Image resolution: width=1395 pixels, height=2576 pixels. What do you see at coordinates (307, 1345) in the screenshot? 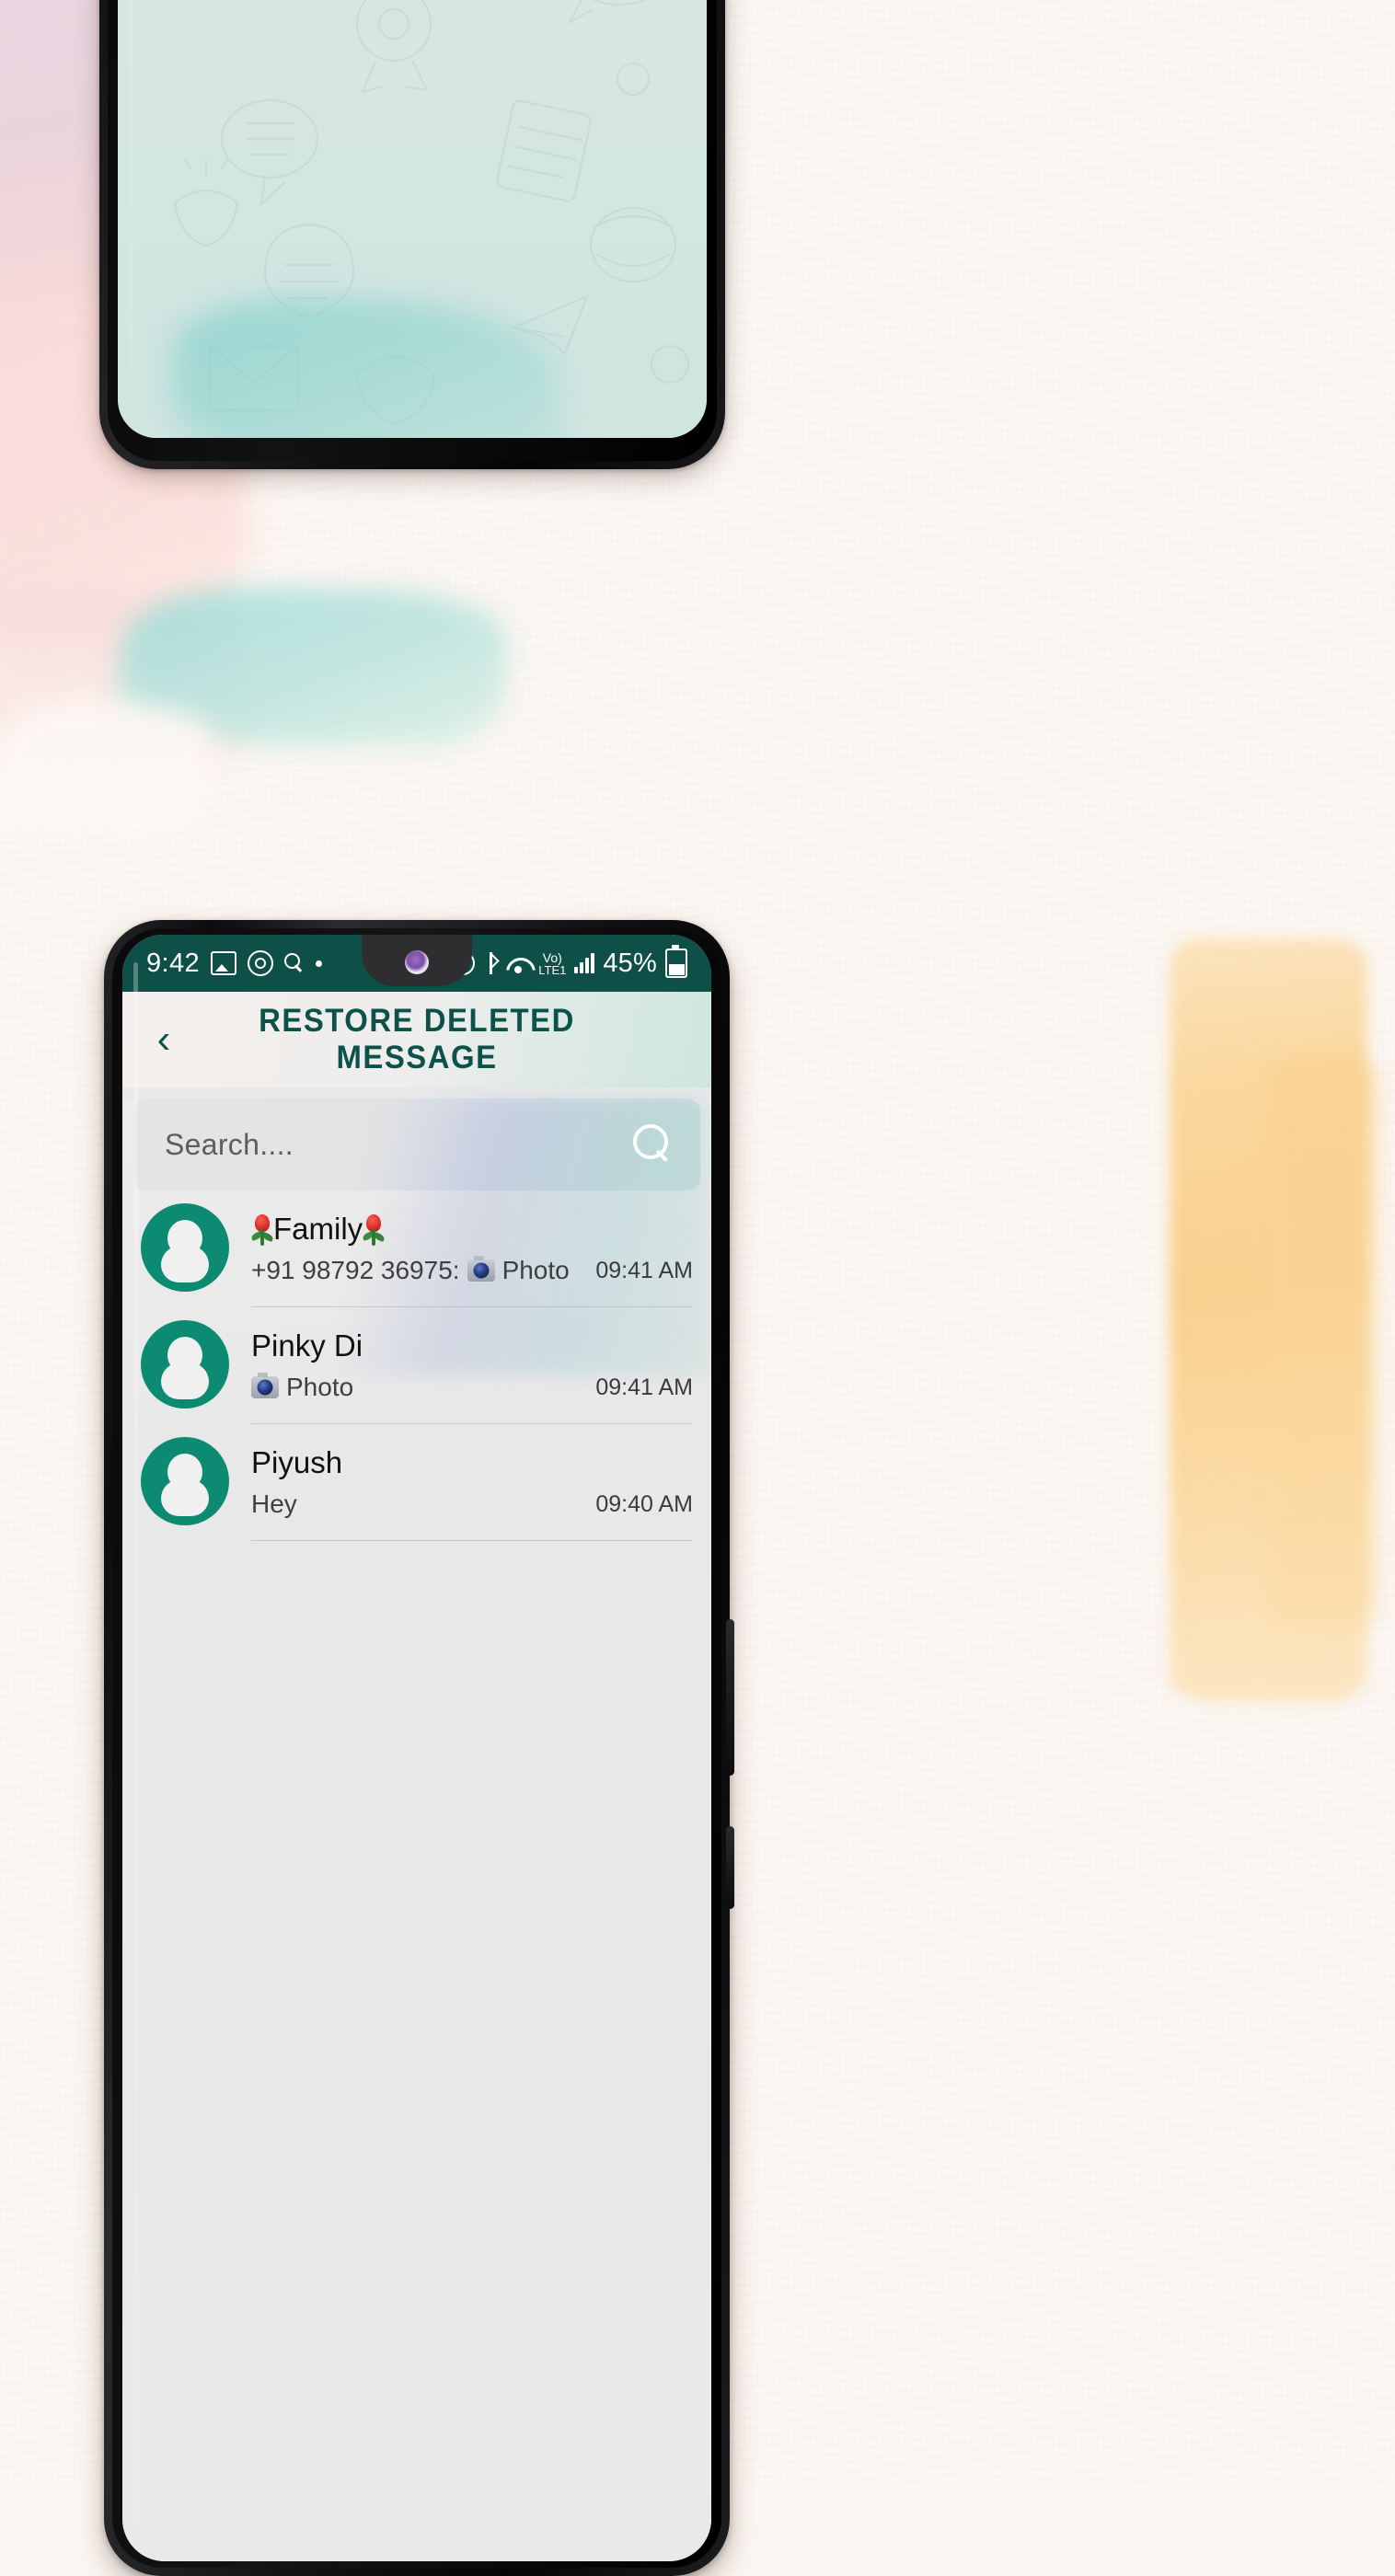
I see `chat-name-text: Pinky Di` at bounding box center [307, 1345].